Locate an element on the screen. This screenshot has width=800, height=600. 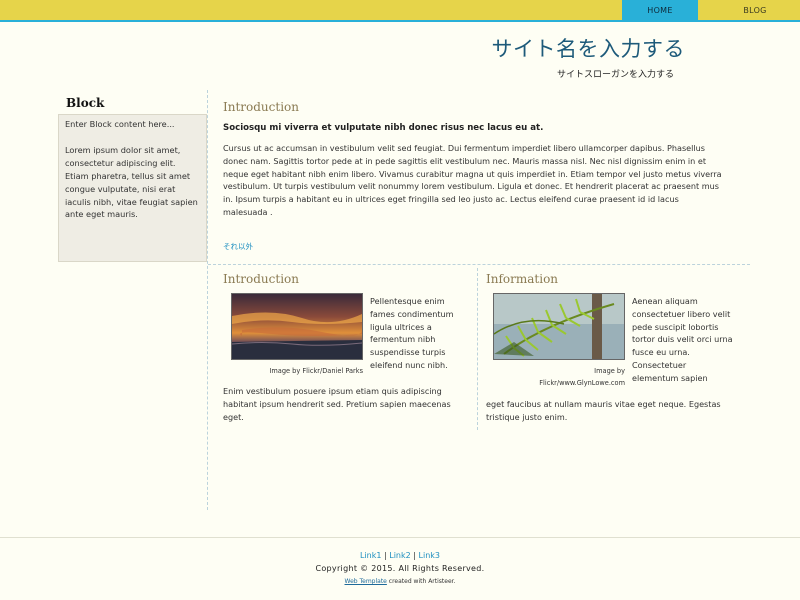
footer-link-2: Link2 is located at coordinates (399, 555).